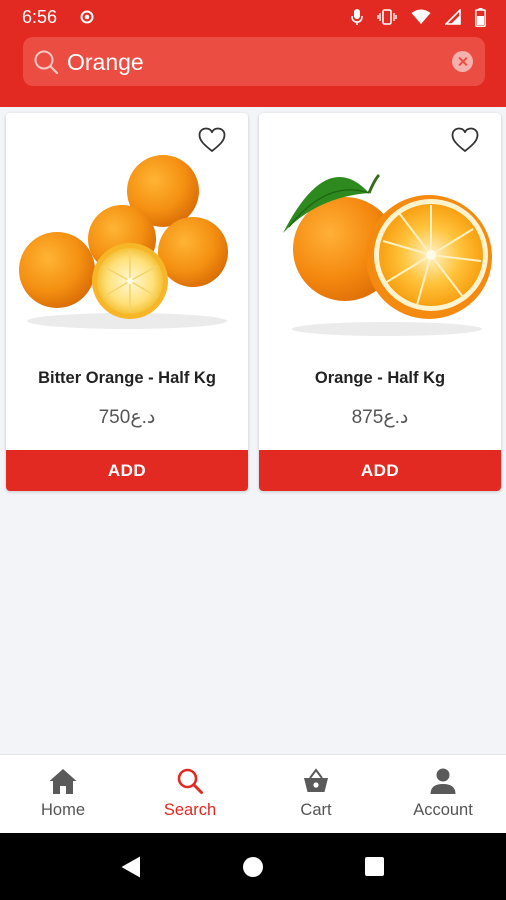 Image resolution: width=506 pixels, height=900 pixels. Describe the element at coordinates (462, 61) in the screenshot. I see `clear-search-button` at that location.